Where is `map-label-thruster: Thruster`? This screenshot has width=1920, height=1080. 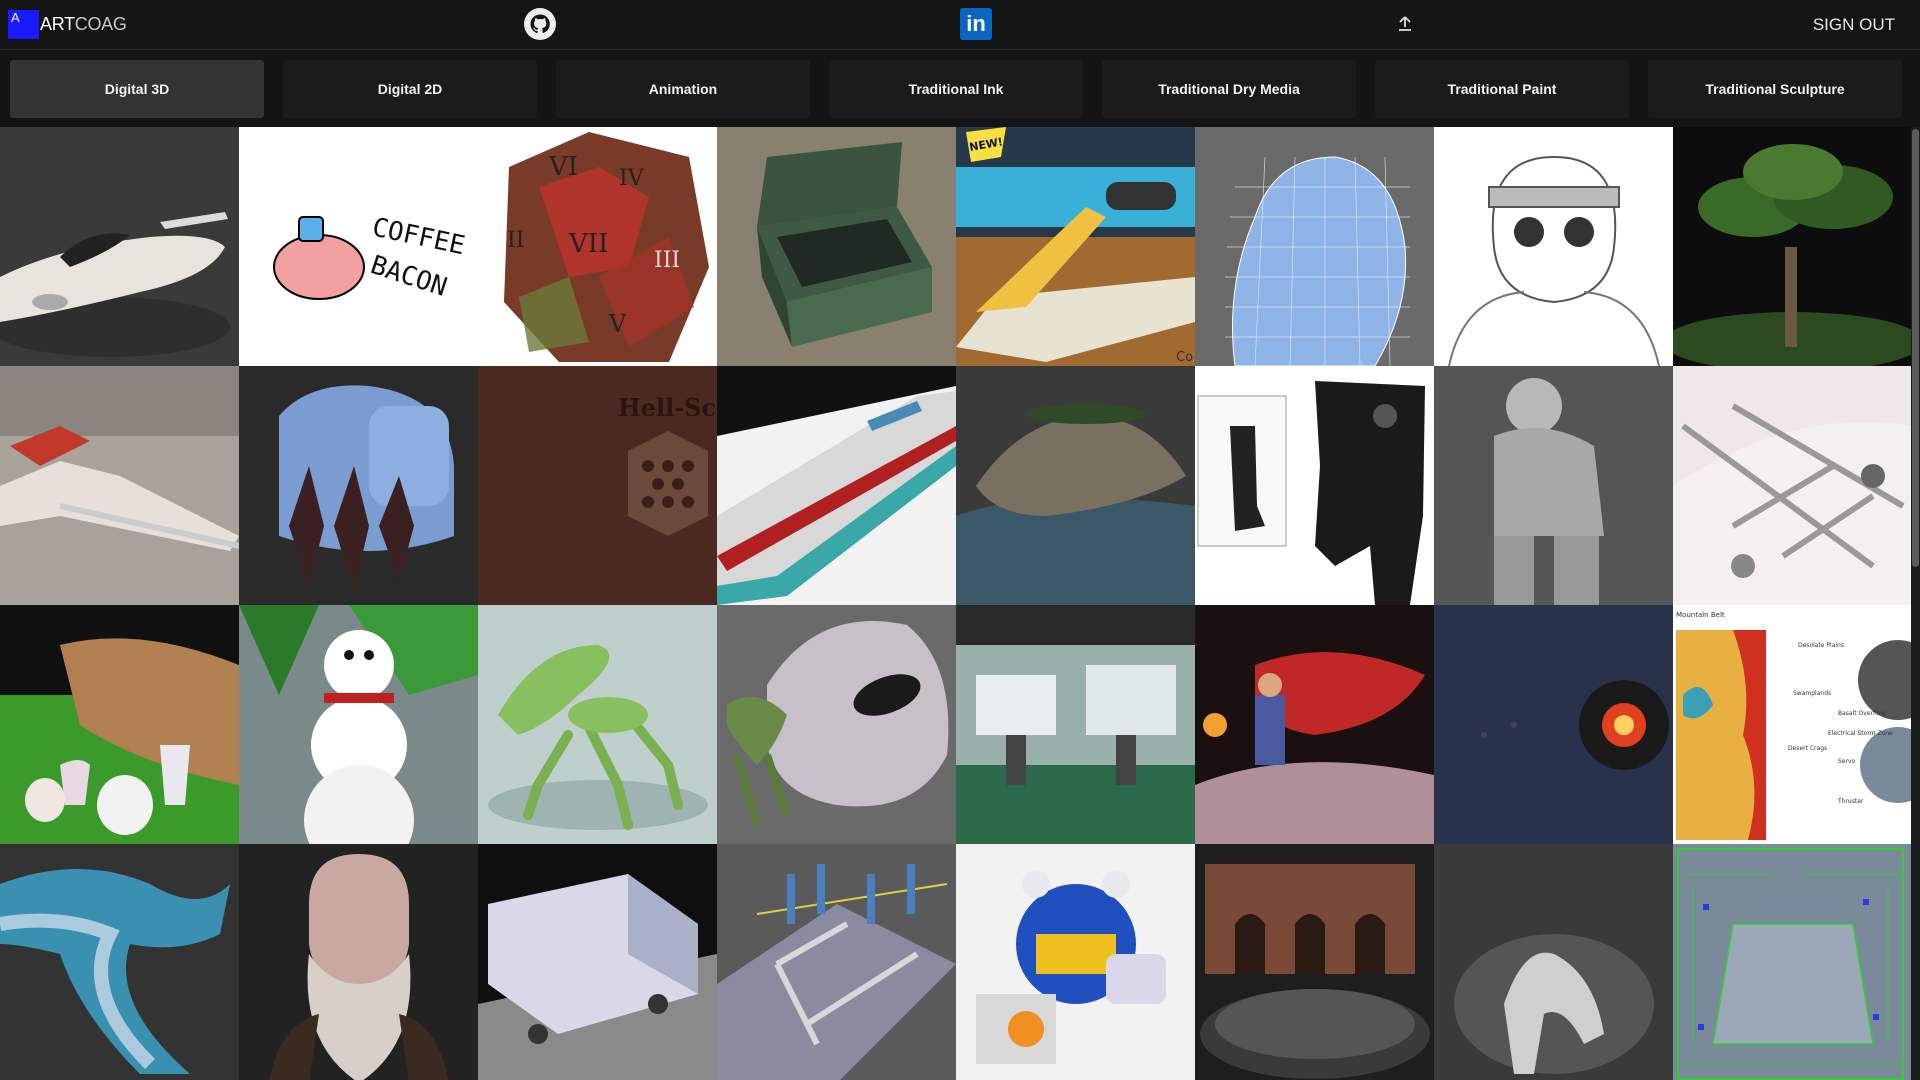 map-label-thruster: Thruster is located at coordinates (1850, 801).